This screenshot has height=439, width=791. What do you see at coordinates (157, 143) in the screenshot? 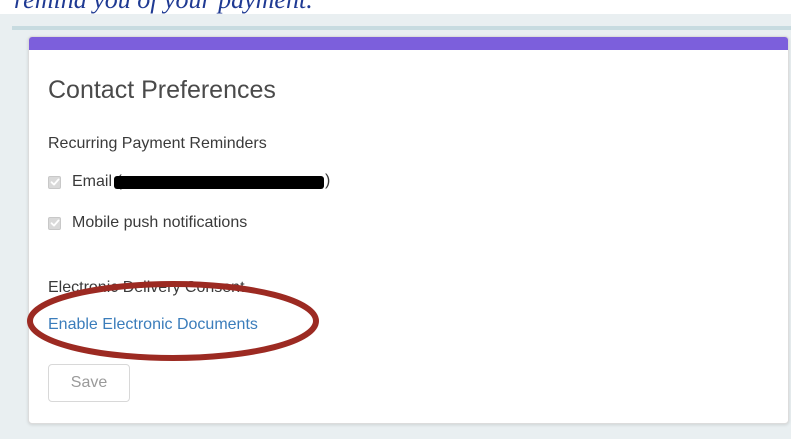
I see `recurring-reminders-label: Recurring Payment Reminders` at bounding box center [157, 143].